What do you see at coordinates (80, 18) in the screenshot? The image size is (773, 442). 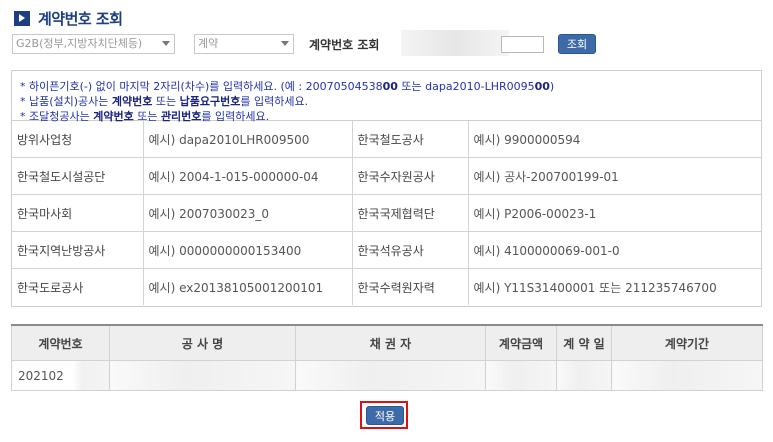 I see `page-title: 계약번호 조회` at bounding box center [80, 18].